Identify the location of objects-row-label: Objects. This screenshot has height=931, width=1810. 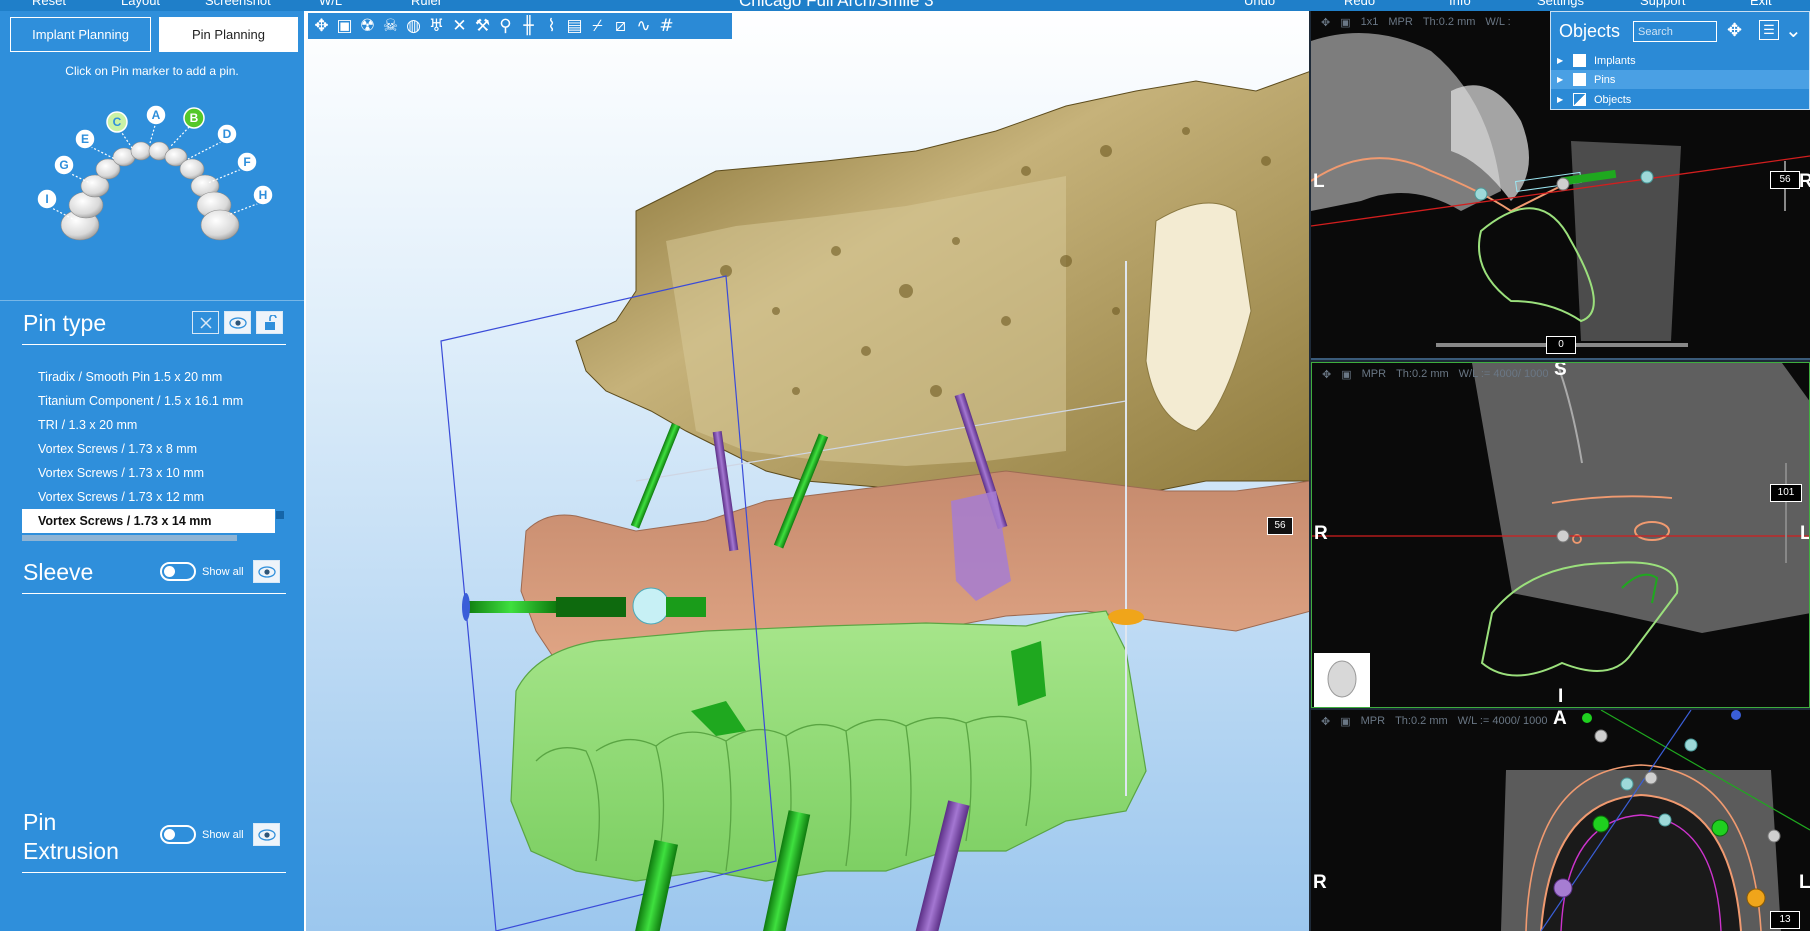
(1613, 99).